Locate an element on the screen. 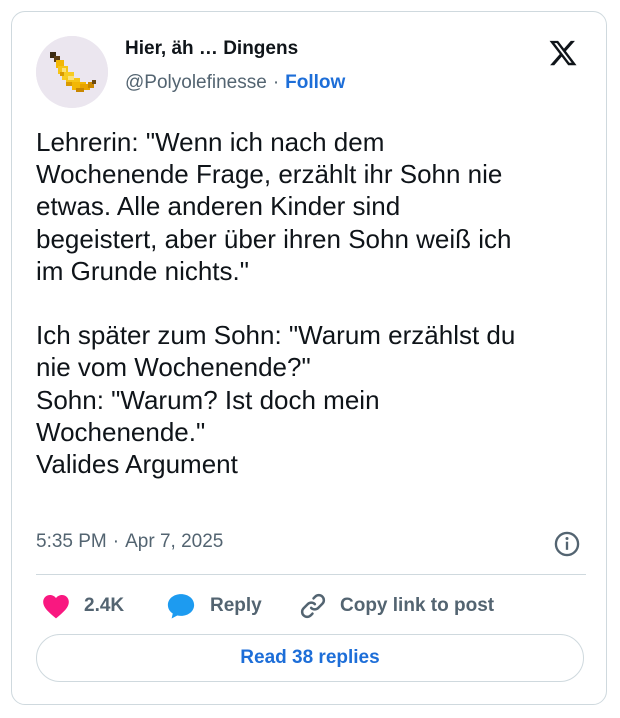 This screenshot has height=718, width=620. copy-link-label: Copy link to post is located at coordinates (417, 605).